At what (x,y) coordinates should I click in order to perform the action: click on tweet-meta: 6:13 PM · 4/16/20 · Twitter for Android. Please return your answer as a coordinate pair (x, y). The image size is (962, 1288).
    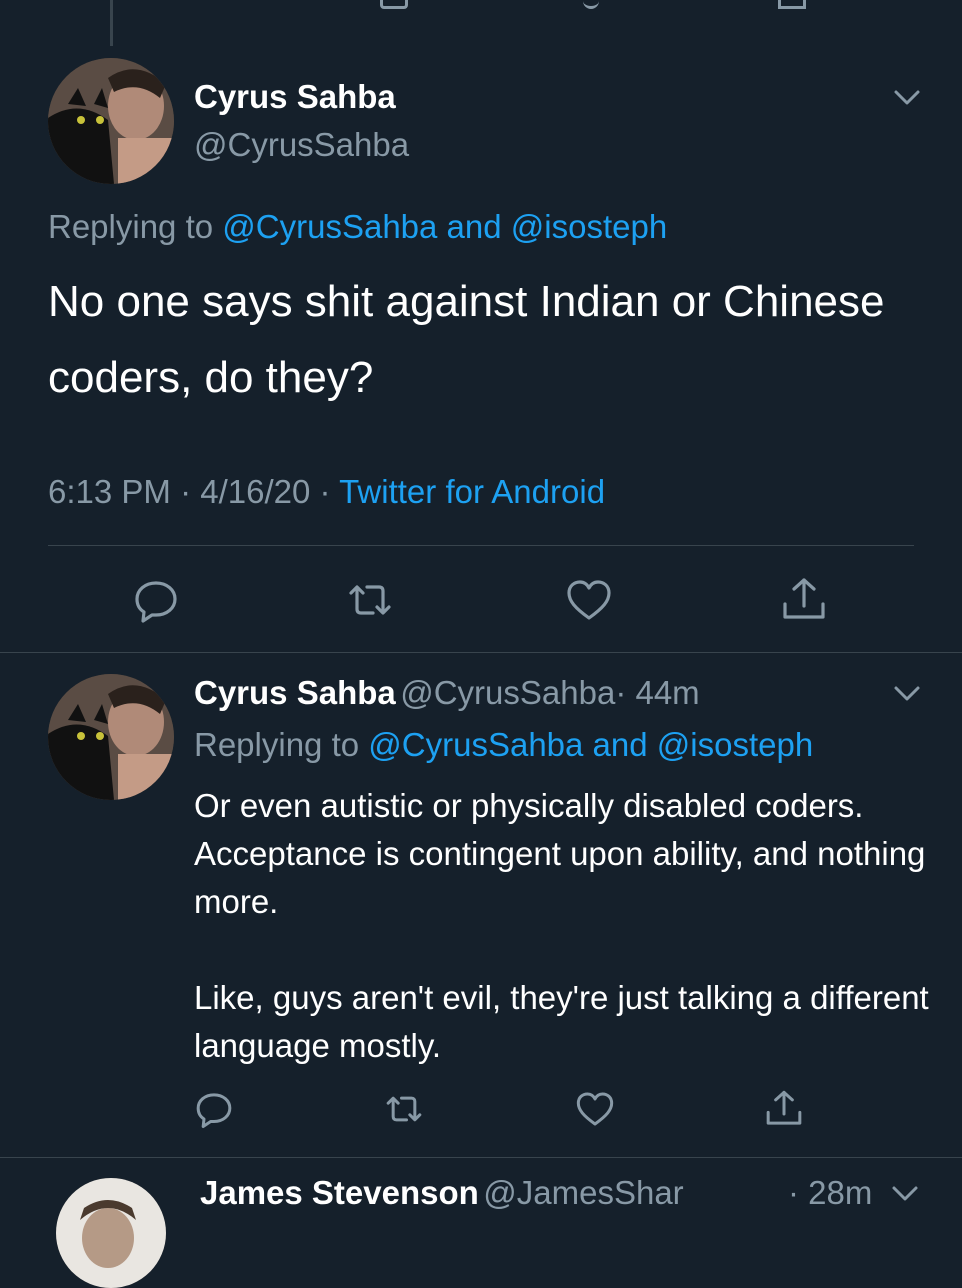
    Looking at the image, I should click on (327, 491).